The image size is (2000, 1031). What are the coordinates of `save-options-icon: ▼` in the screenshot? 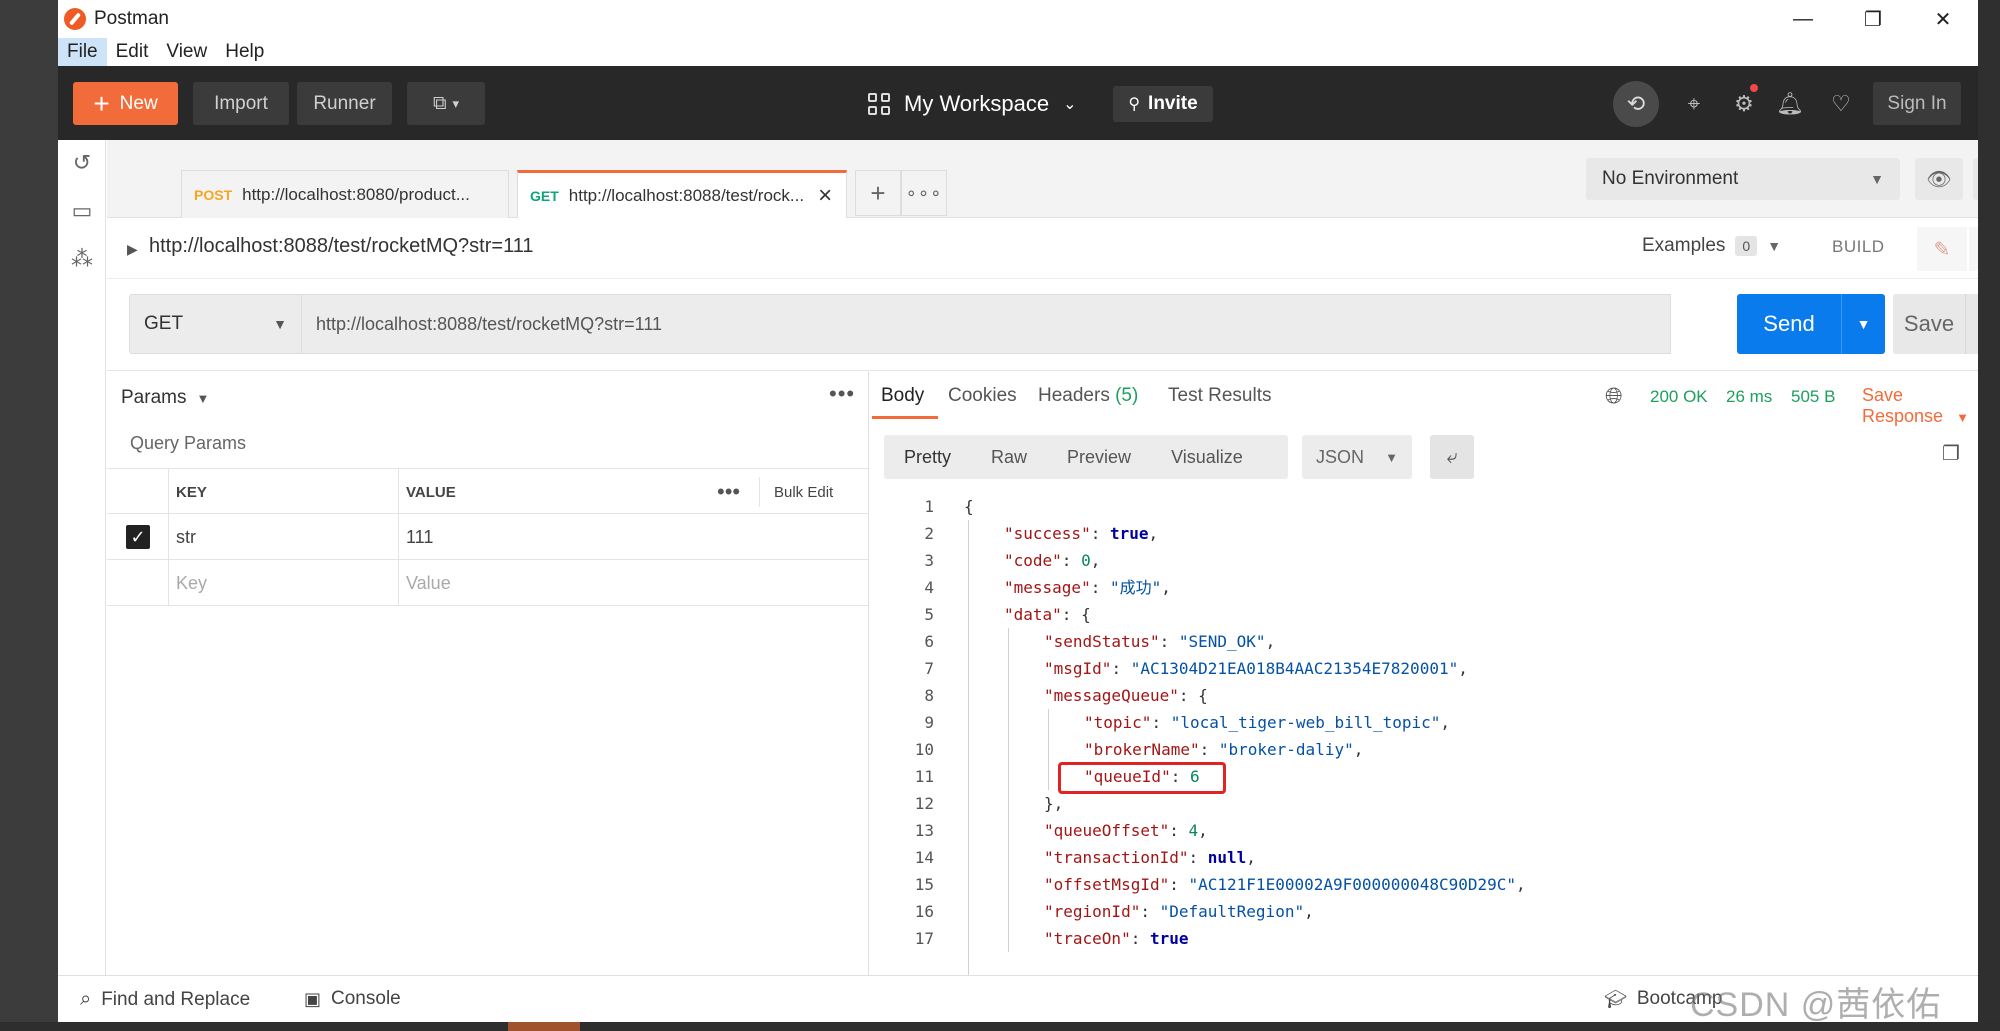 It's located at (1971, 324).